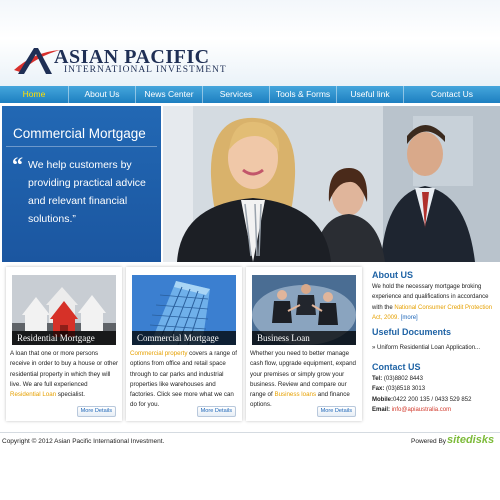 The width and height of the screenshot is (500, 500). I want to click on fax-row: Fax: (03)8518 3013, so click(435, 389).